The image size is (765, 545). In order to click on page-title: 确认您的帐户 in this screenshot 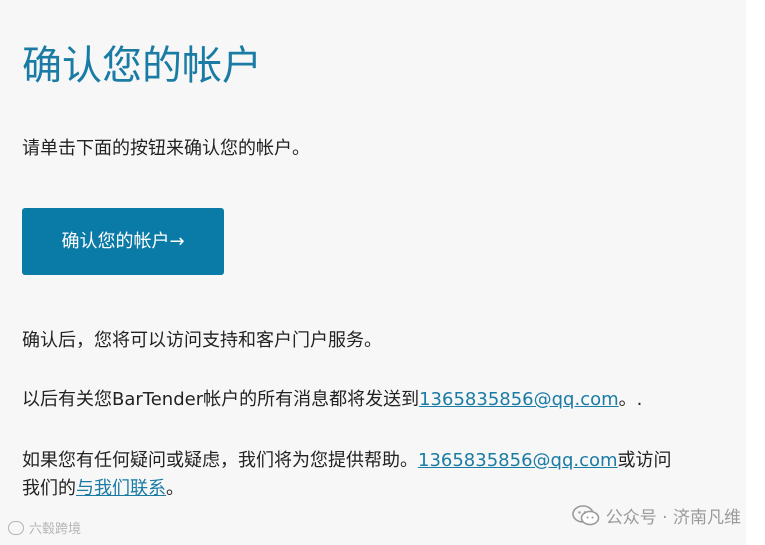, I will do `click(142, 66)`.